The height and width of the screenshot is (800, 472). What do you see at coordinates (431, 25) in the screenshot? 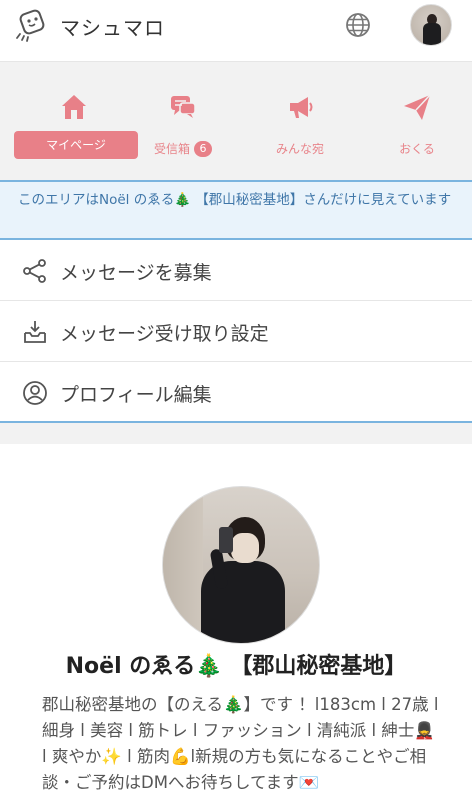
I see `user-avatar` at bounding box center [431, 25].